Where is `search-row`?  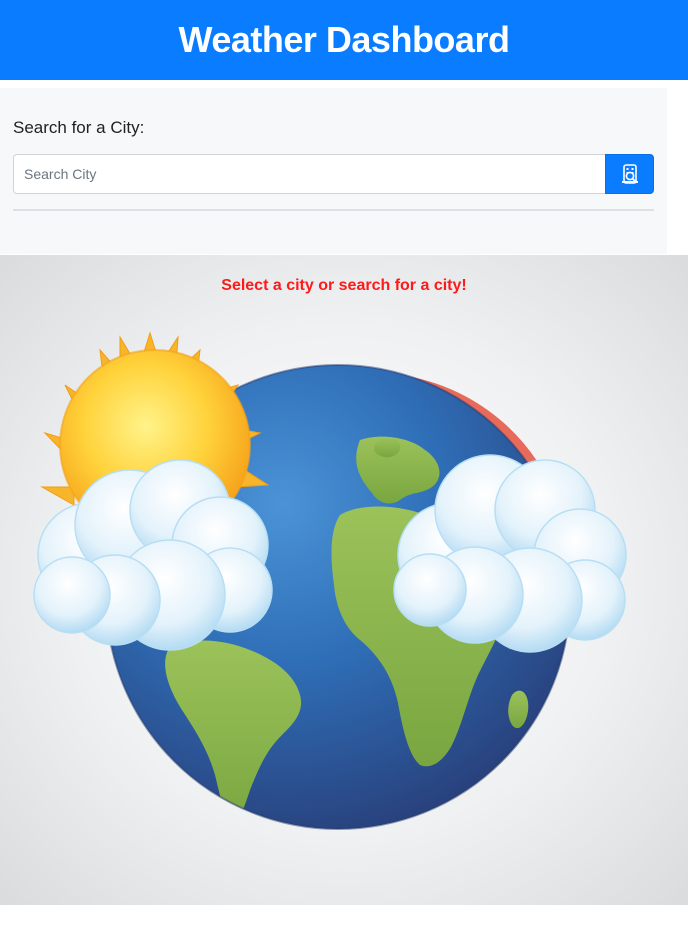 search-row is located at coordinates (333, 174).